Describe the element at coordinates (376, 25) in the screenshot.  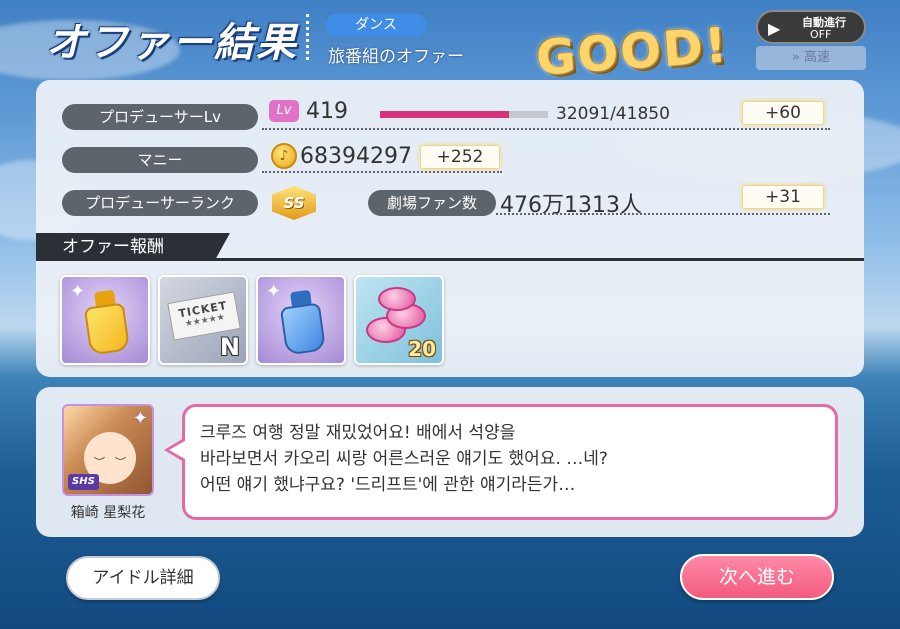
I see `offer-type-tag: ダンス` at that location.